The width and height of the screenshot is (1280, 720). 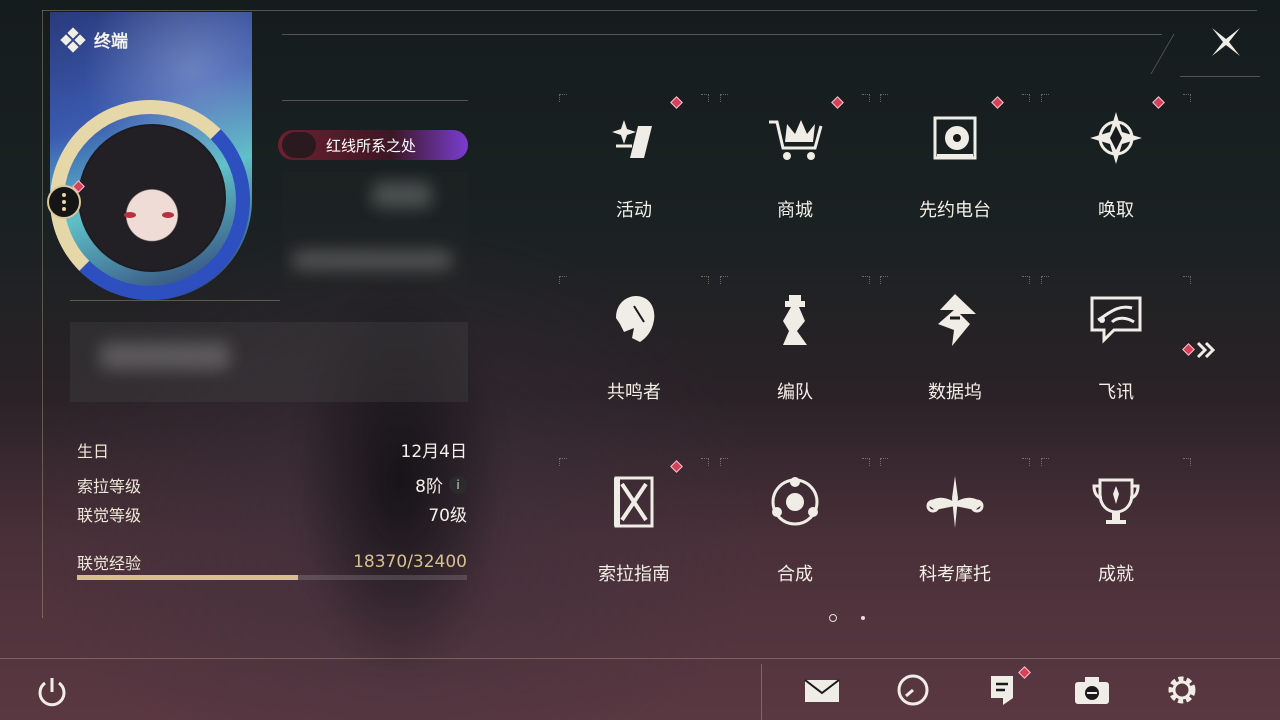 I want to click on grid-item-label: 合成, so click(x=795, y=574).